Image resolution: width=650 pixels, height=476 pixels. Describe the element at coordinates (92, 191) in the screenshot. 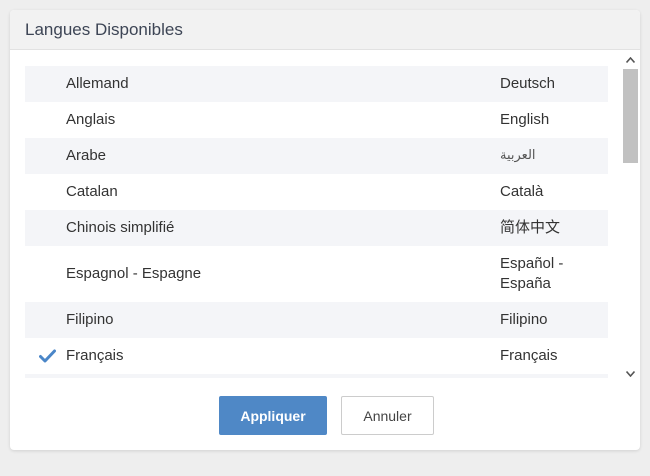

I see `language-name: Catalan` at that location.